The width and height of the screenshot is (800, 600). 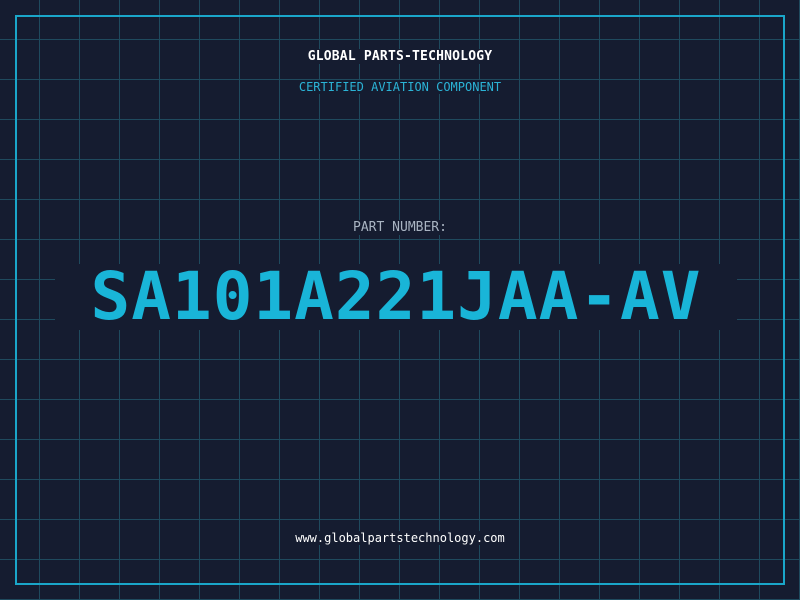 I want to click on certification-subtitle: CERTIFIED AVIATION COMPONENT, so click(x=400, y=87).